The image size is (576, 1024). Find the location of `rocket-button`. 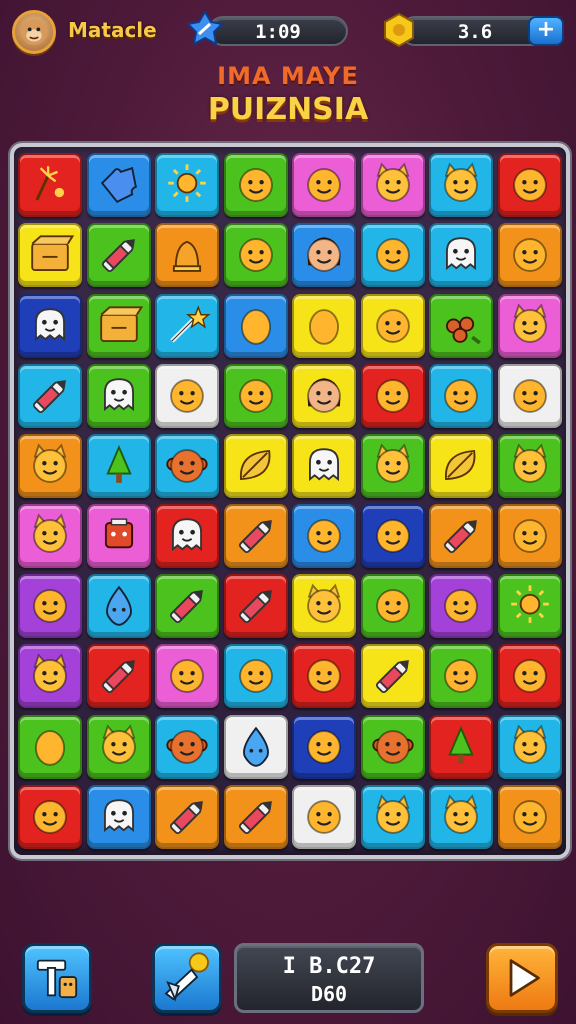

rocket-button is located at coordinates (187, 978).